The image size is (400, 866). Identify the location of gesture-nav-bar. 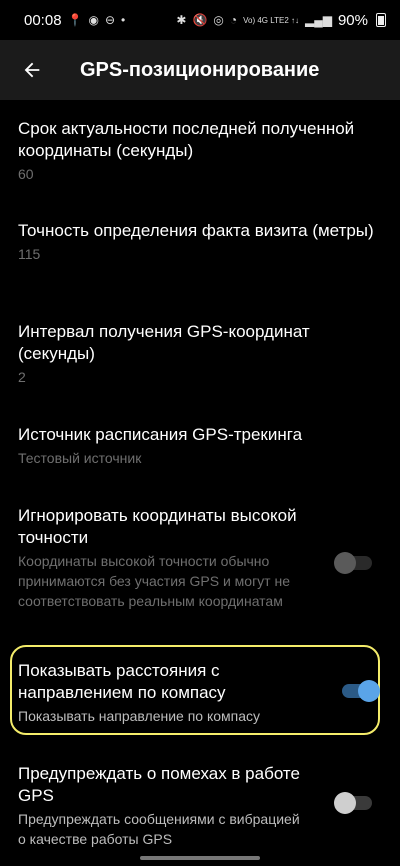
(200, 858).